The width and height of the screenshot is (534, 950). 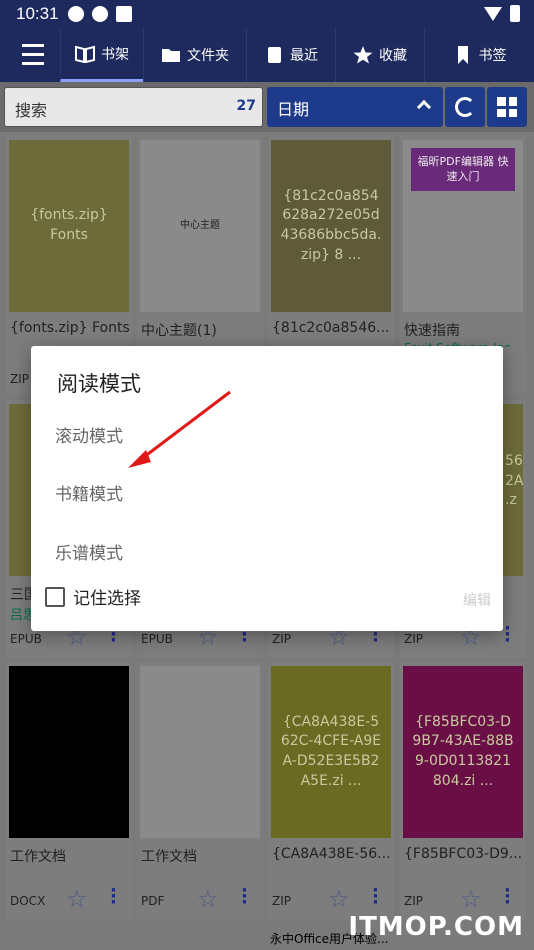 I want to click on status-right, so click(x=502, y=13).